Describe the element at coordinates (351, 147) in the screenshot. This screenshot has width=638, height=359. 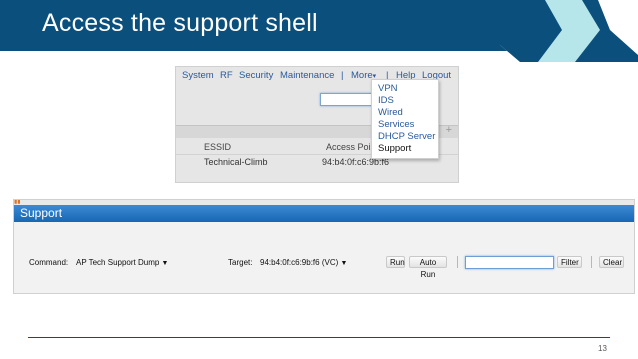
I see `column-header-access-point: Access Poin` at that location.